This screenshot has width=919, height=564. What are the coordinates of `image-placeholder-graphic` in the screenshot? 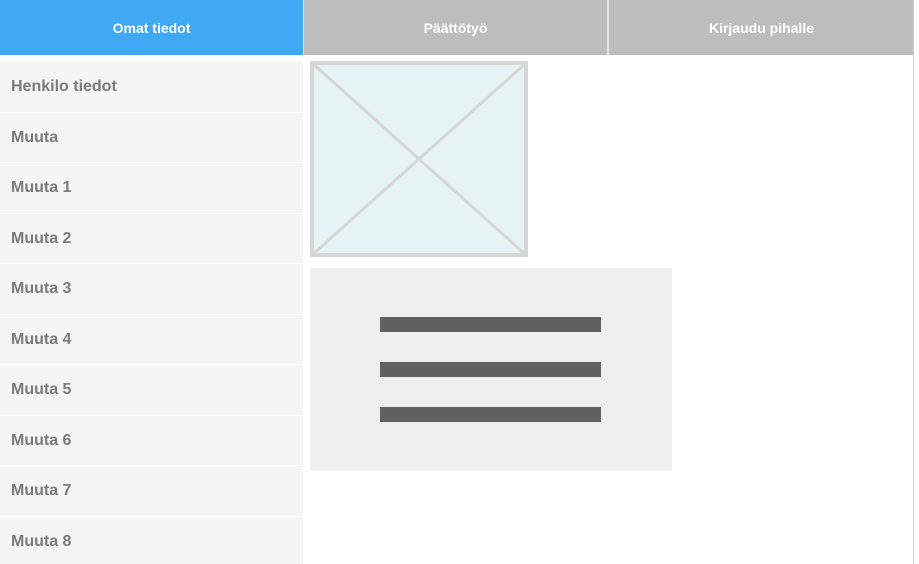 It's located at (419, 159).